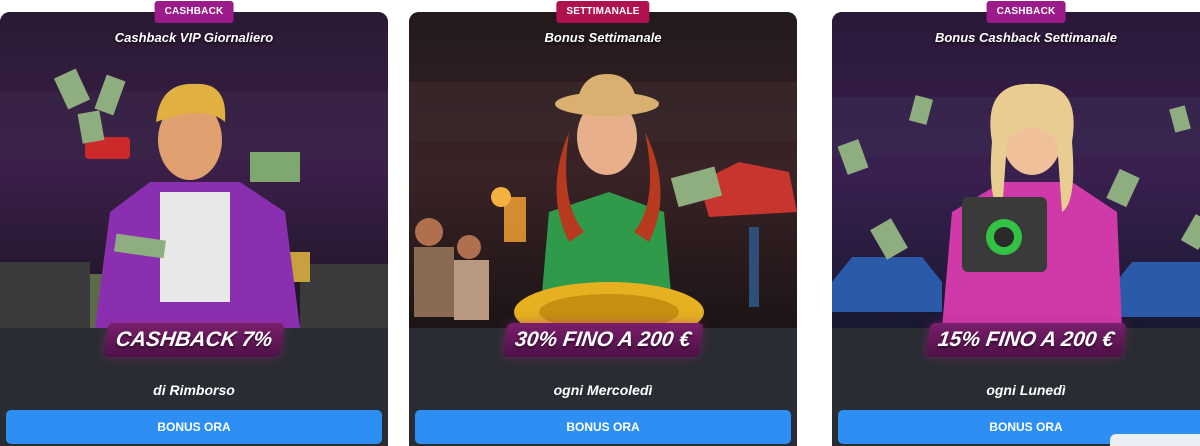 The width and height of the screenshot is (1200, 446). I want to click on promo-tag: SETTIMANALE, so click(603, 12).